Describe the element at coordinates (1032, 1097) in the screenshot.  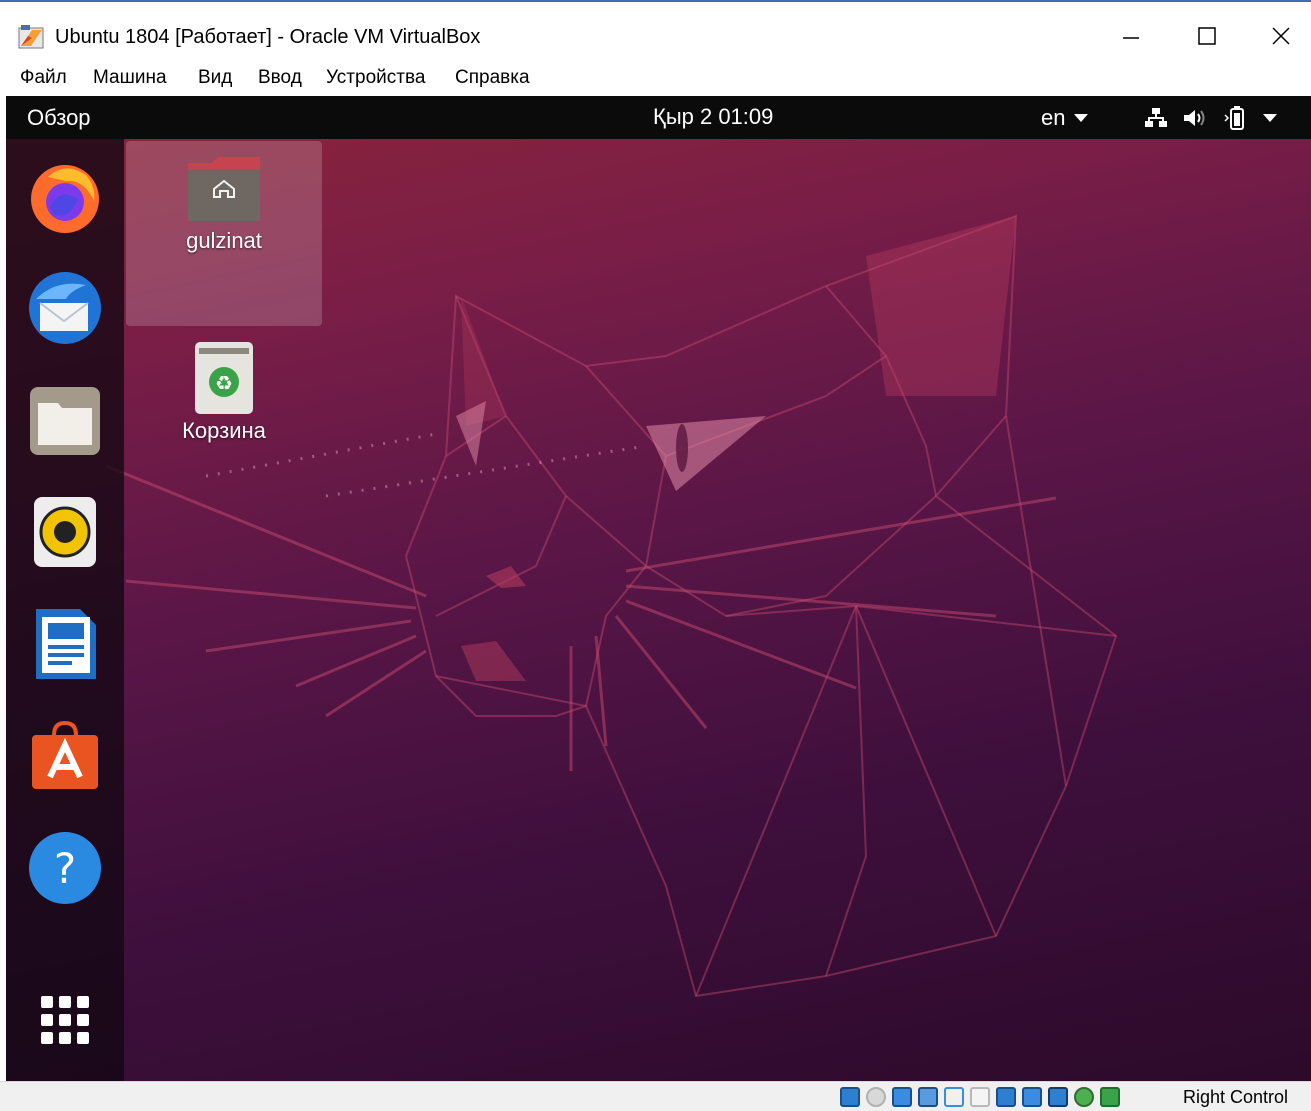
I see `video-capture-icon` at that location.